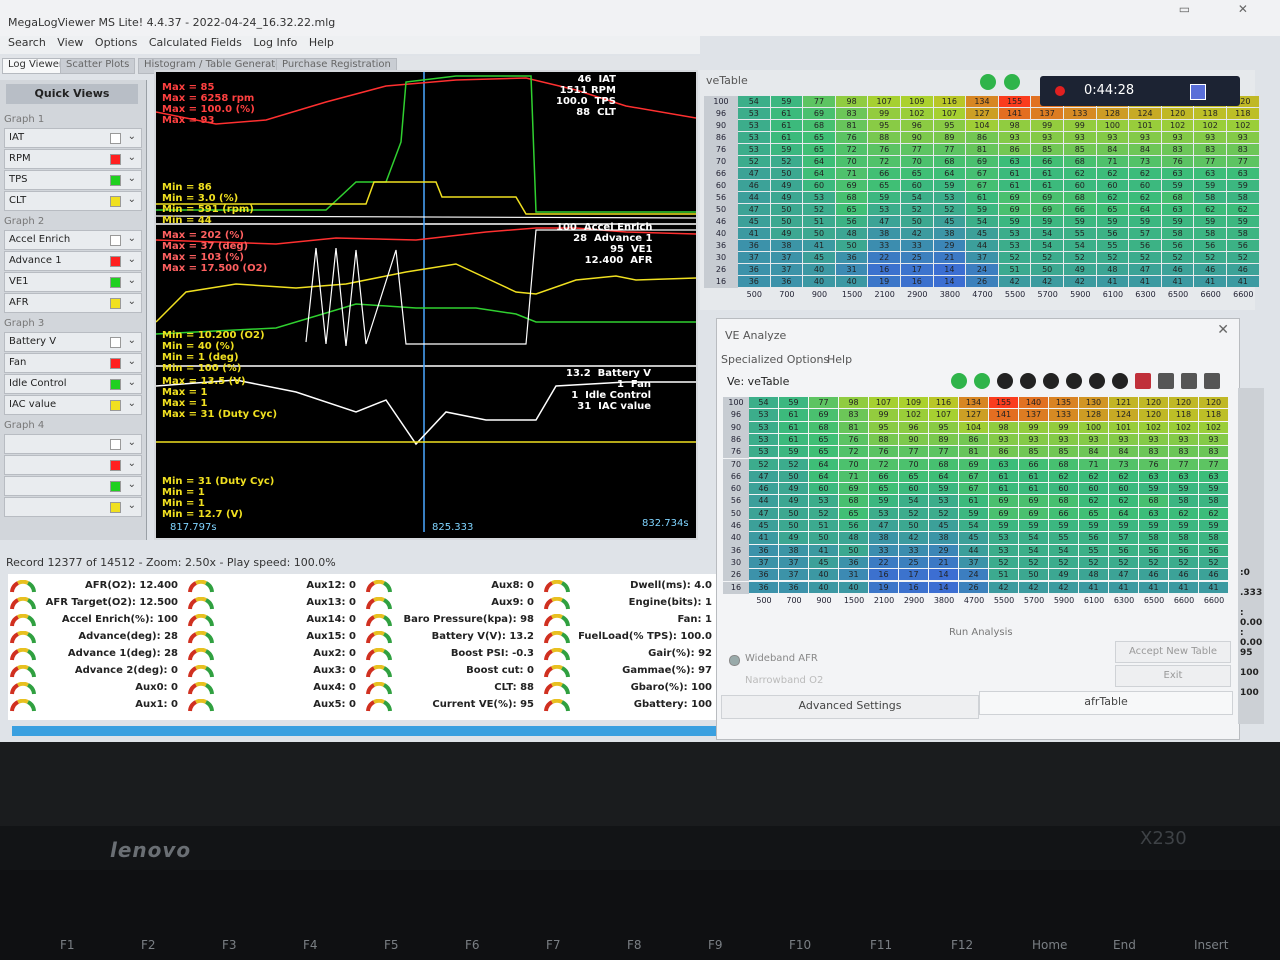 The height and width of the screenshot is (960, 1280). What do you see at coordinates (973, 587) in the screenshot?
I see `table-cell: 26` at bounding box center [973, 587].